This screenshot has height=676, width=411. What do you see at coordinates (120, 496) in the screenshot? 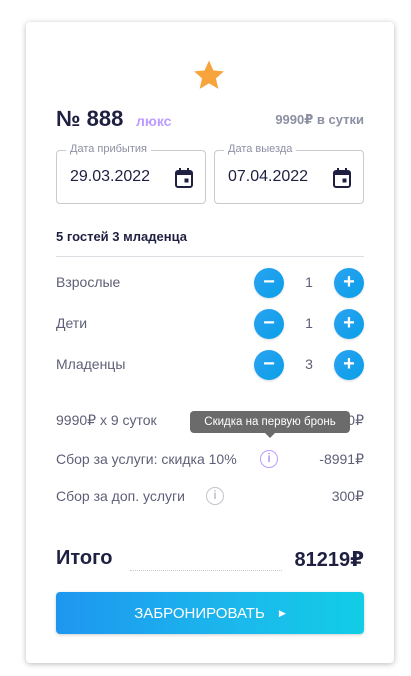
I see `extra-services-label: Сбор за доп. услуги` at bounding box center [120, 496].